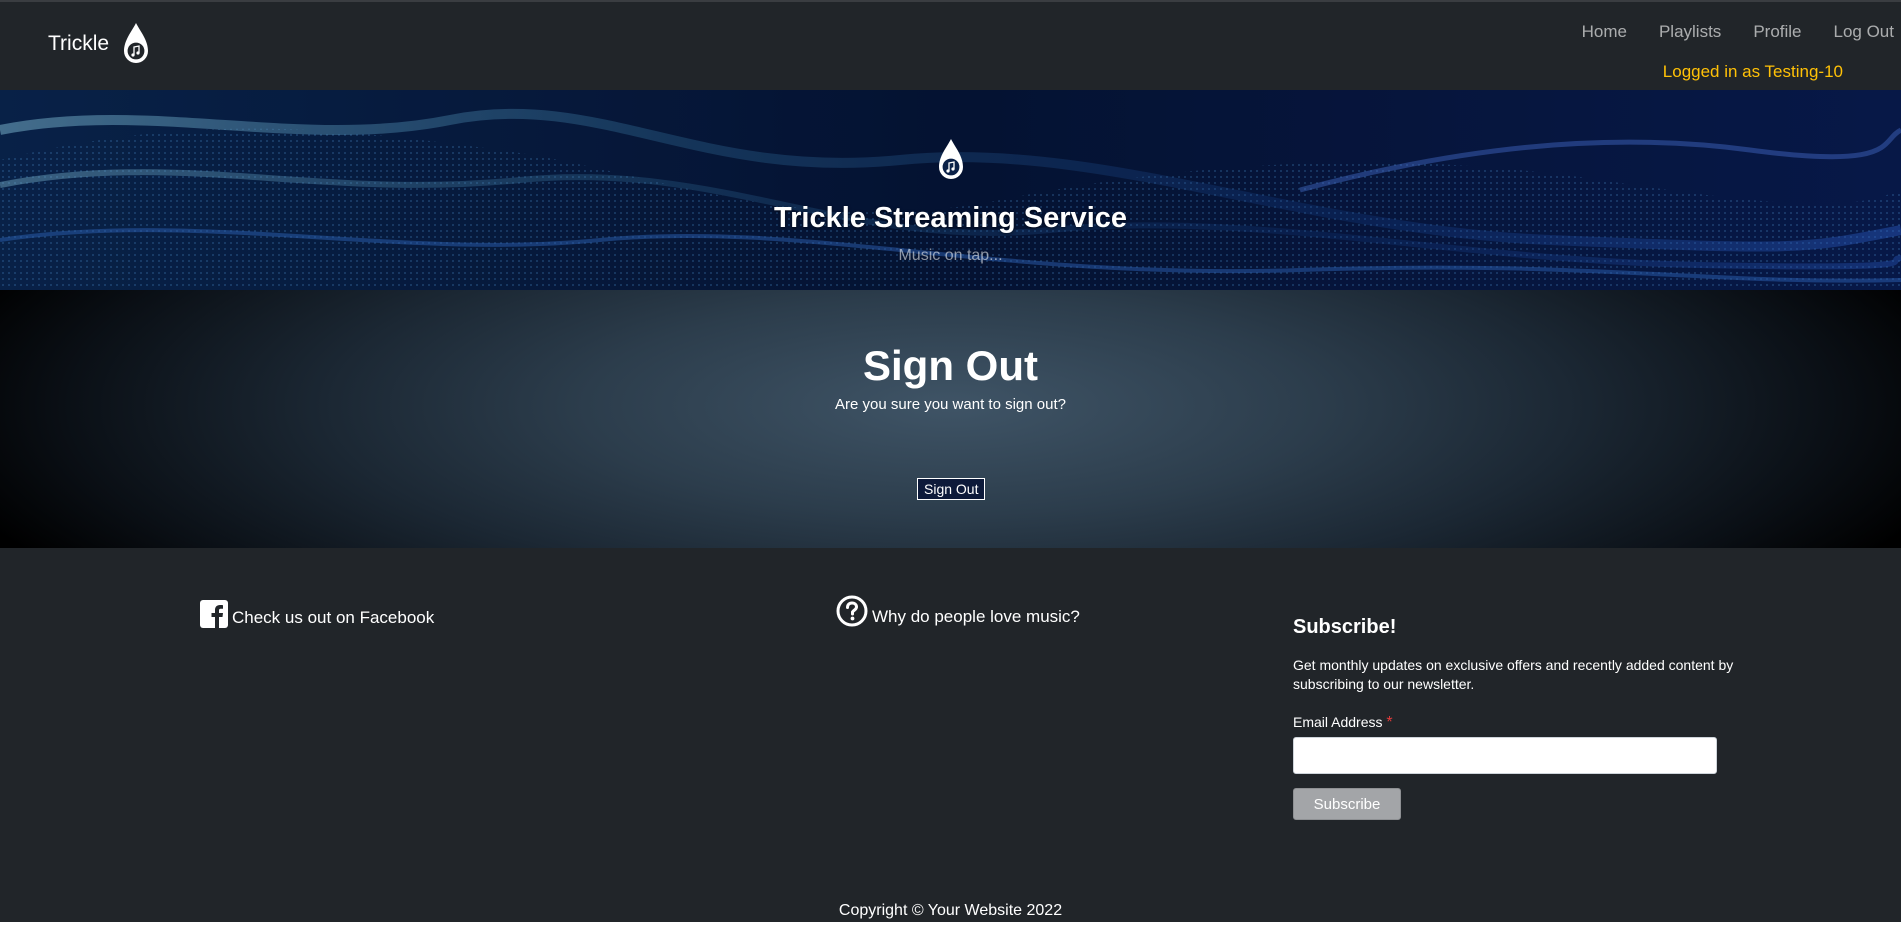  I want to click on facebook-link: Check us out on Facebook, so click(317, 614).